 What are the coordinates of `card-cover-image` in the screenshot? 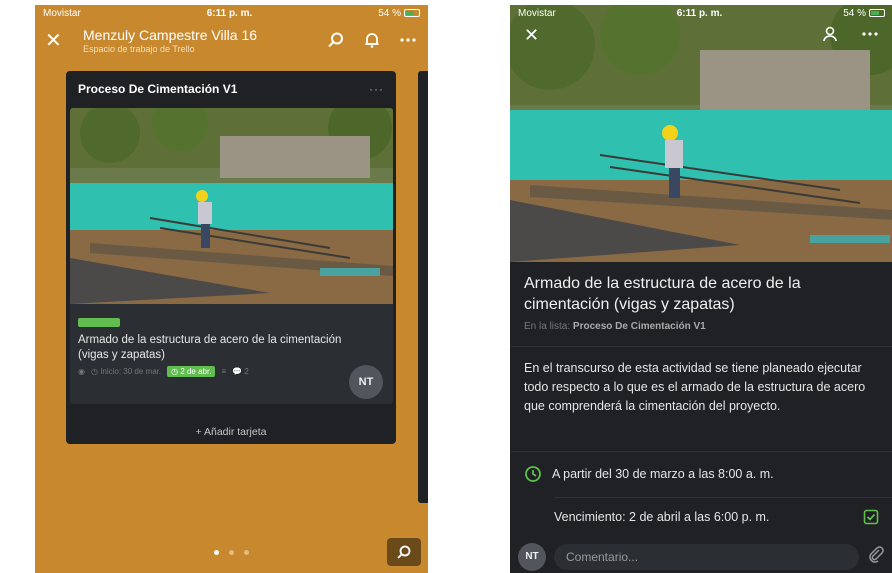 It's located at (231, 206).